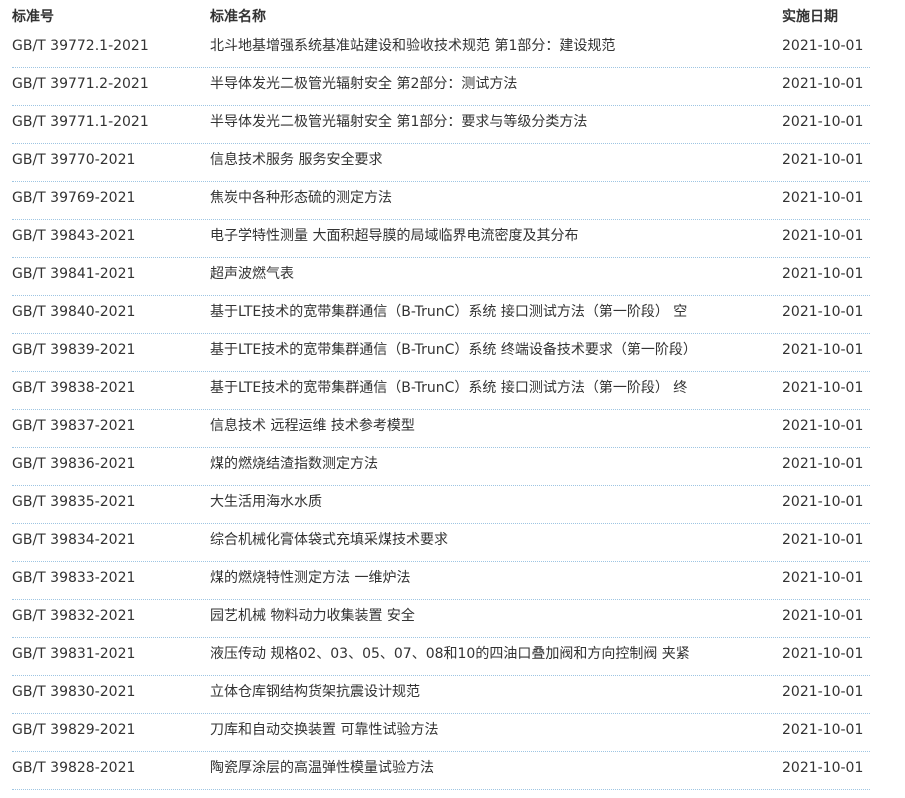  I want to click on standard-name-link: 刀库和自动交换装置 可靠性试验方法, so click(324, 730).